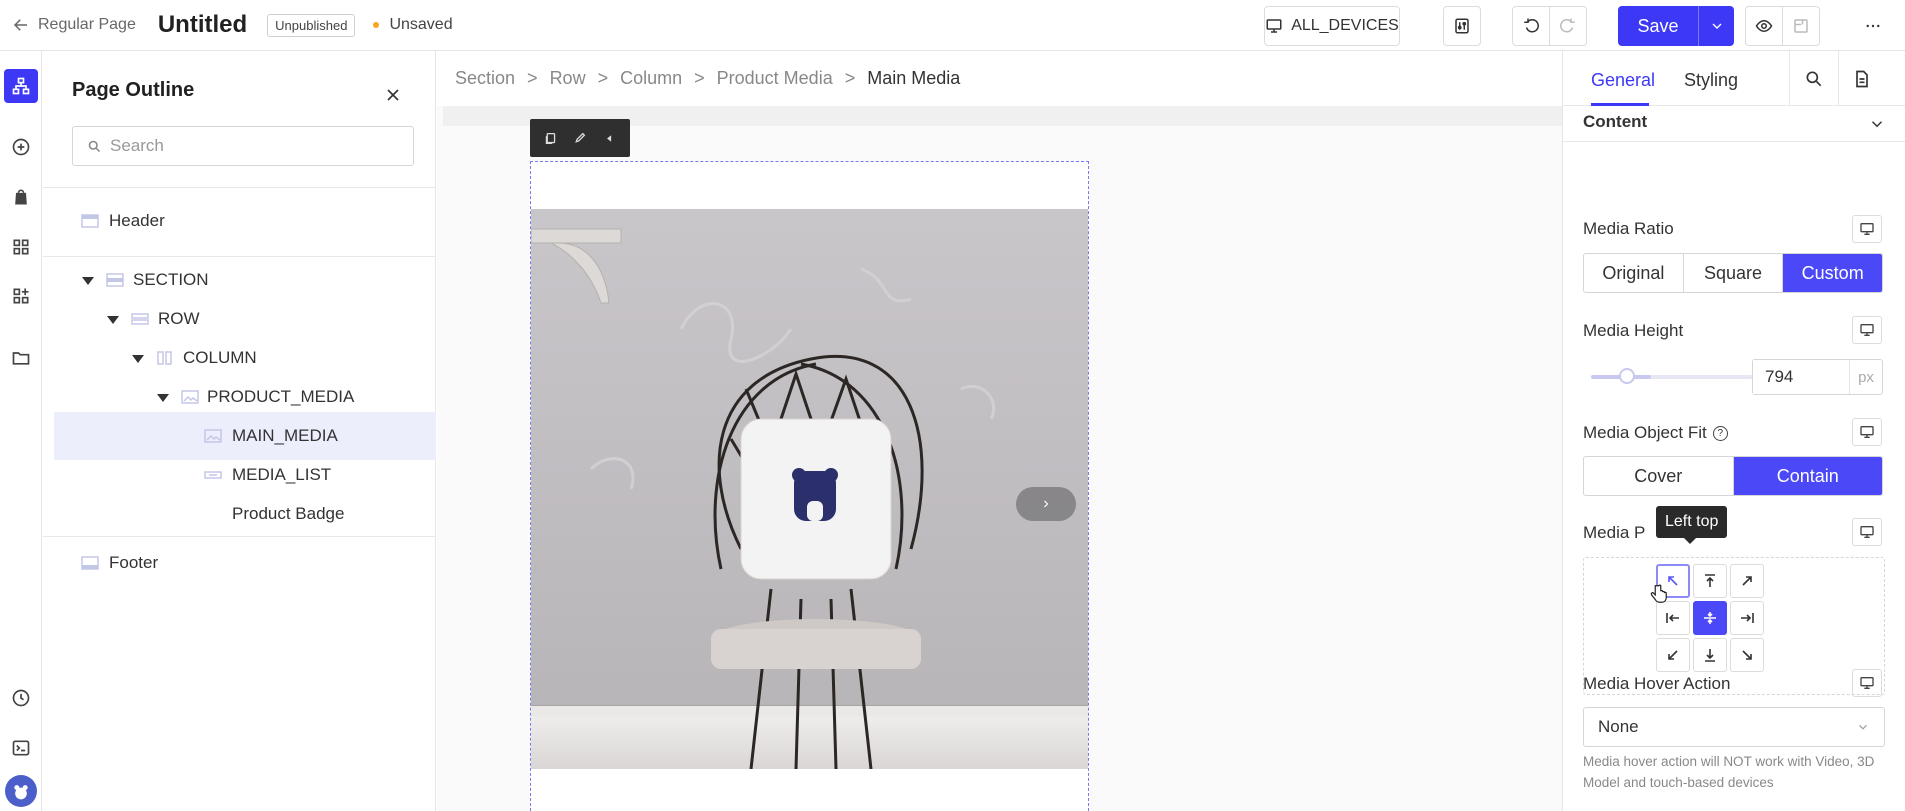  What do you see at coordinates (21, 698) in the screenshot?
I see `rail-history` at bounding box center [21, 698].